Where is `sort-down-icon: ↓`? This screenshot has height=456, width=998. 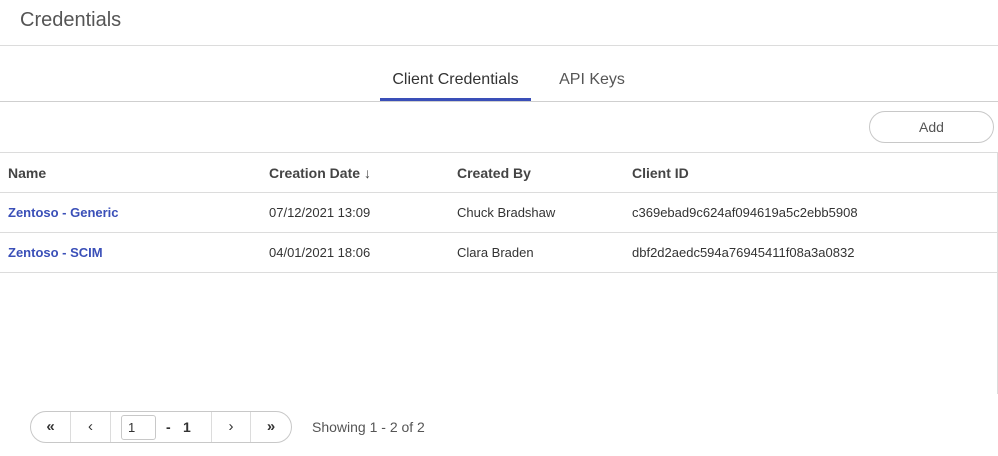
sort-down-icon: ↓ is located at coordinates (368, 173).